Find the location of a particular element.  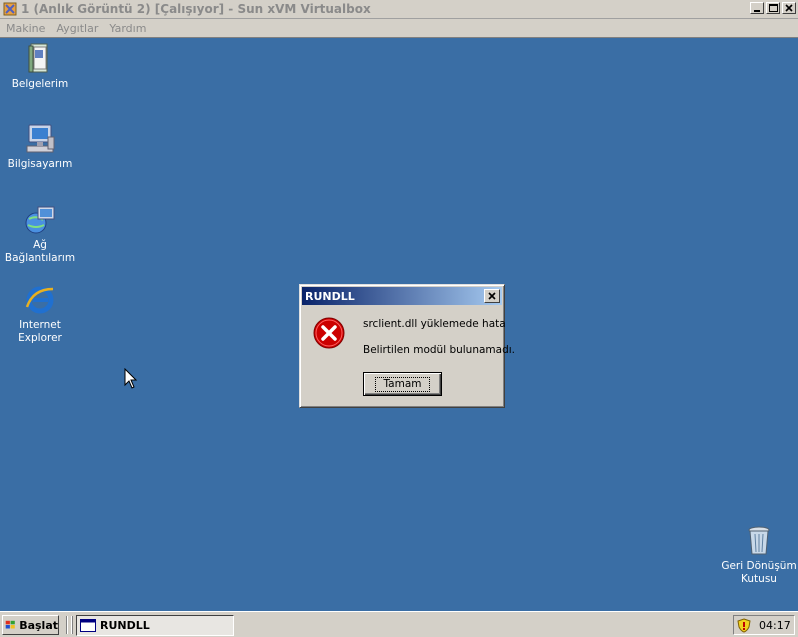

computer-icon is located at coordinates (40, 138).